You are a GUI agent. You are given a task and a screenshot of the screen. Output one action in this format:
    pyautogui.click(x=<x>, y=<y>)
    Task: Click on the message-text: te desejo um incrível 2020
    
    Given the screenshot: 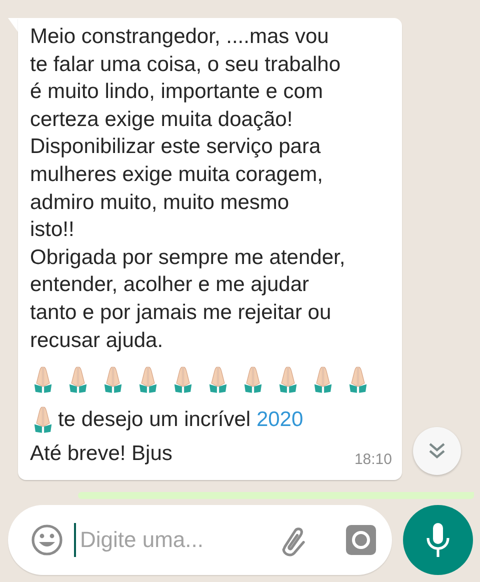 What is the action you would take?
    pyautogui.click(x=181, y=420)
    